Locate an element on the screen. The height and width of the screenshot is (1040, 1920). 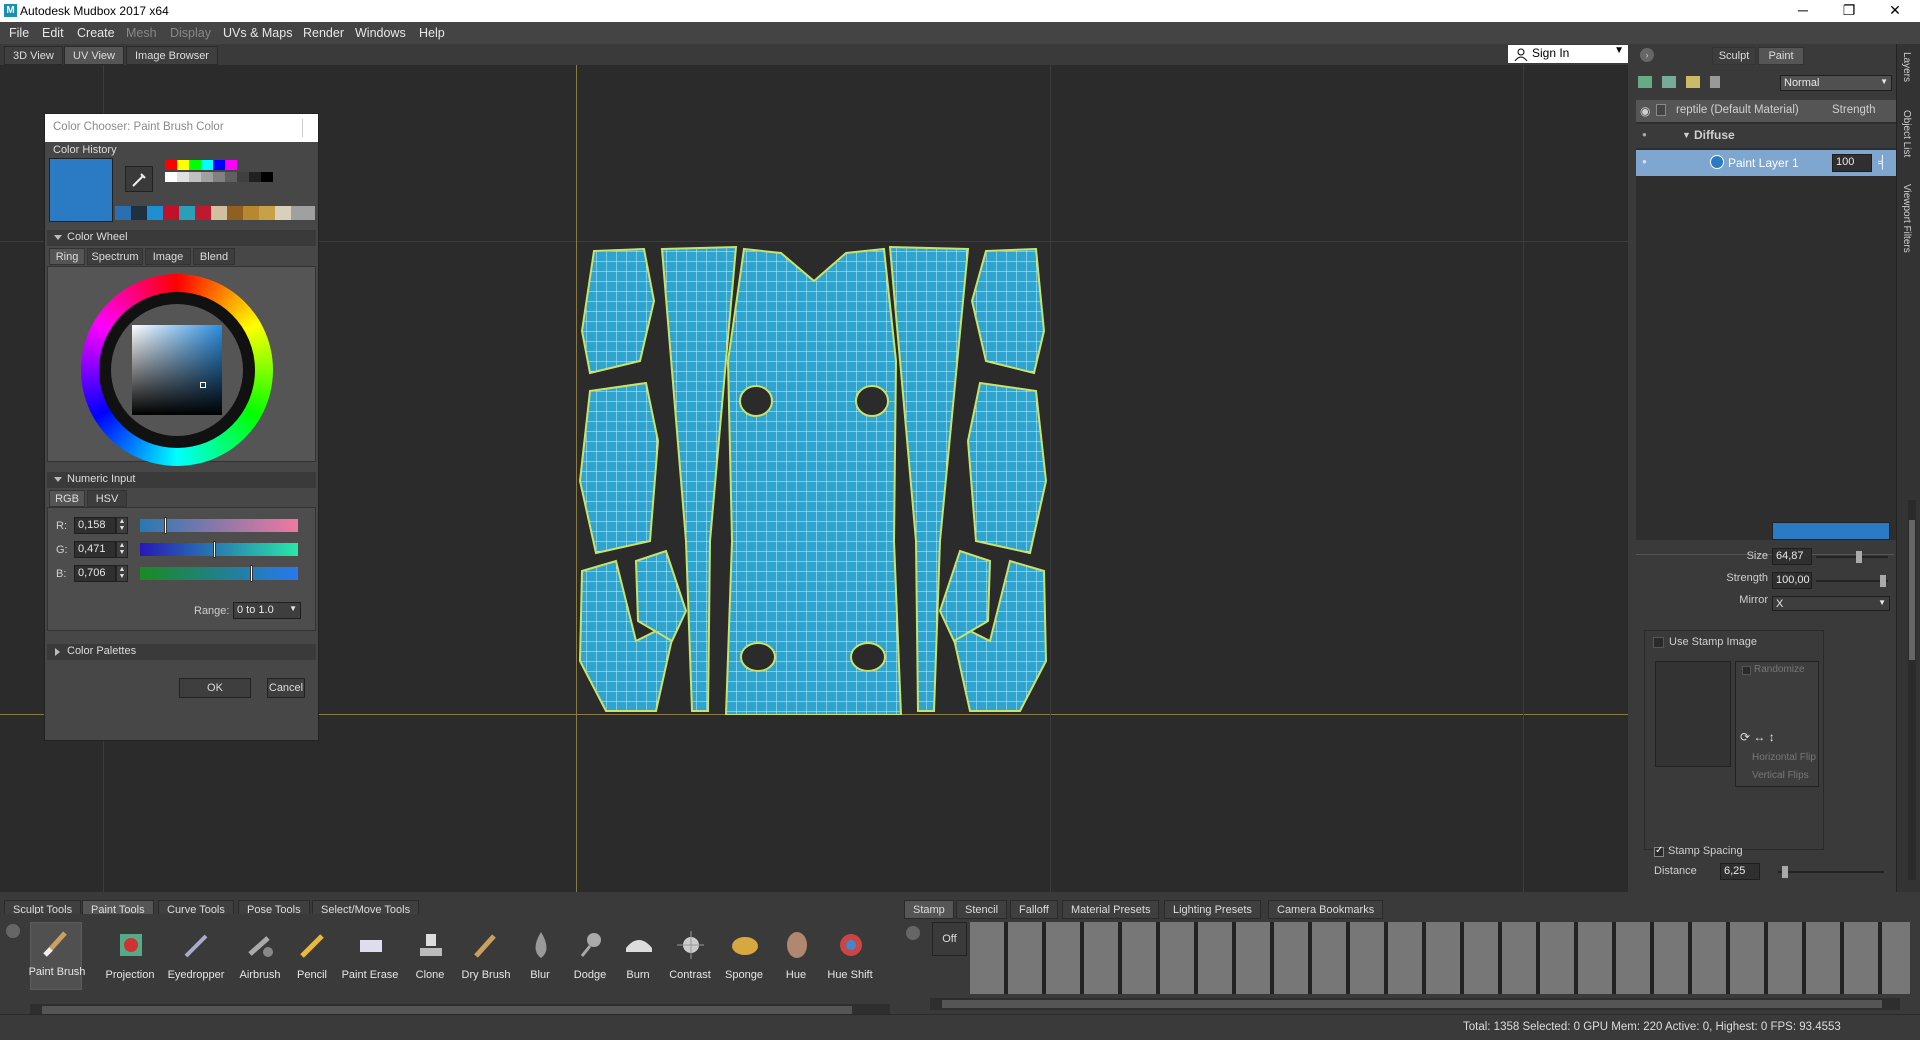
color-picker-handle is located at coordinates (203, 385).